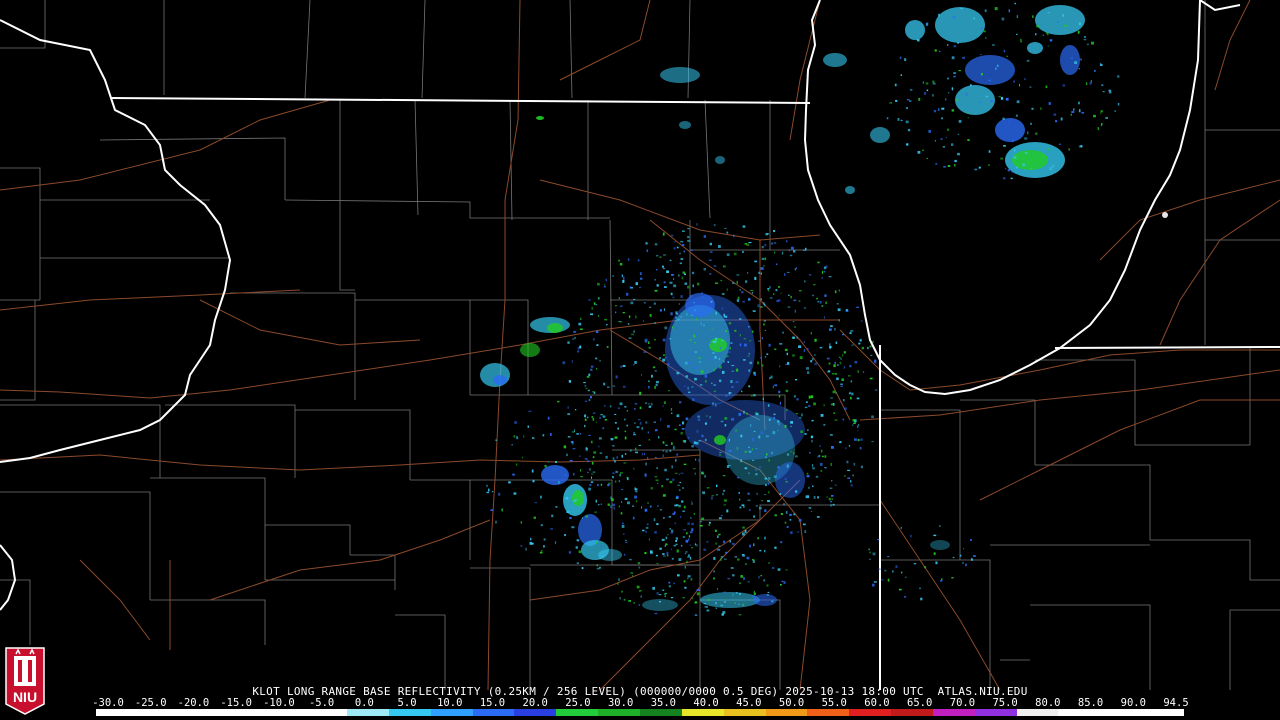 The width and height of the screenshot is (1280, 720). What do you see at coordinates (1176, 703) in the screenshot?
I see `scale-label: 94.5` at bounding box center [1176, 703].